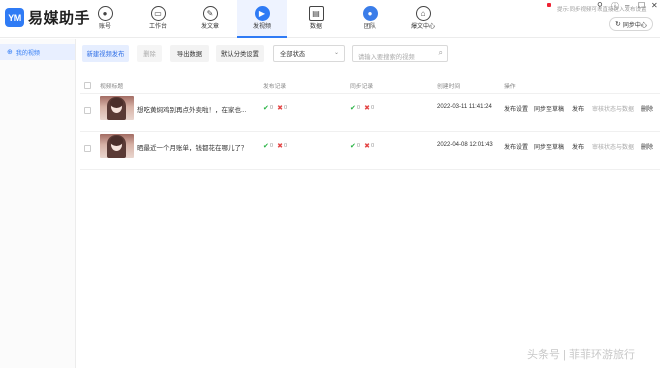 The height and width of the screenshot is (368, 660). What do you see at coordinates (634, 25) in the screenshot?
I see `sync-center-label: 同步中心` at bounding box center [634, 25].